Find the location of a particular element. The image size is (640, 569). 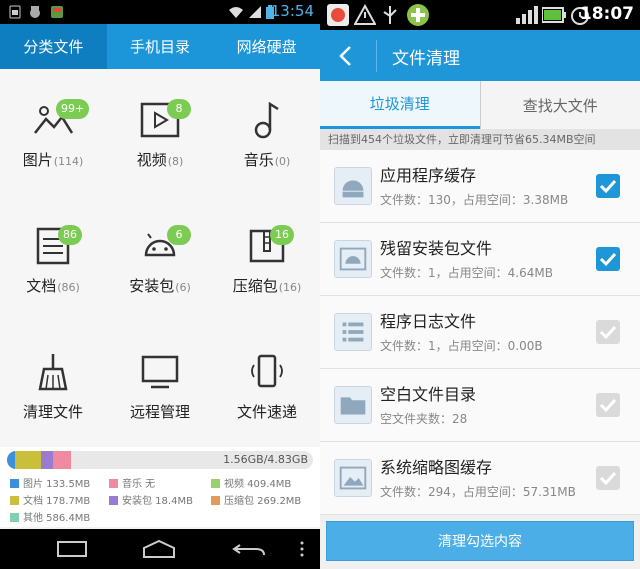

category-images: 99+ 图片(114) is located at coordinates (53, 132).